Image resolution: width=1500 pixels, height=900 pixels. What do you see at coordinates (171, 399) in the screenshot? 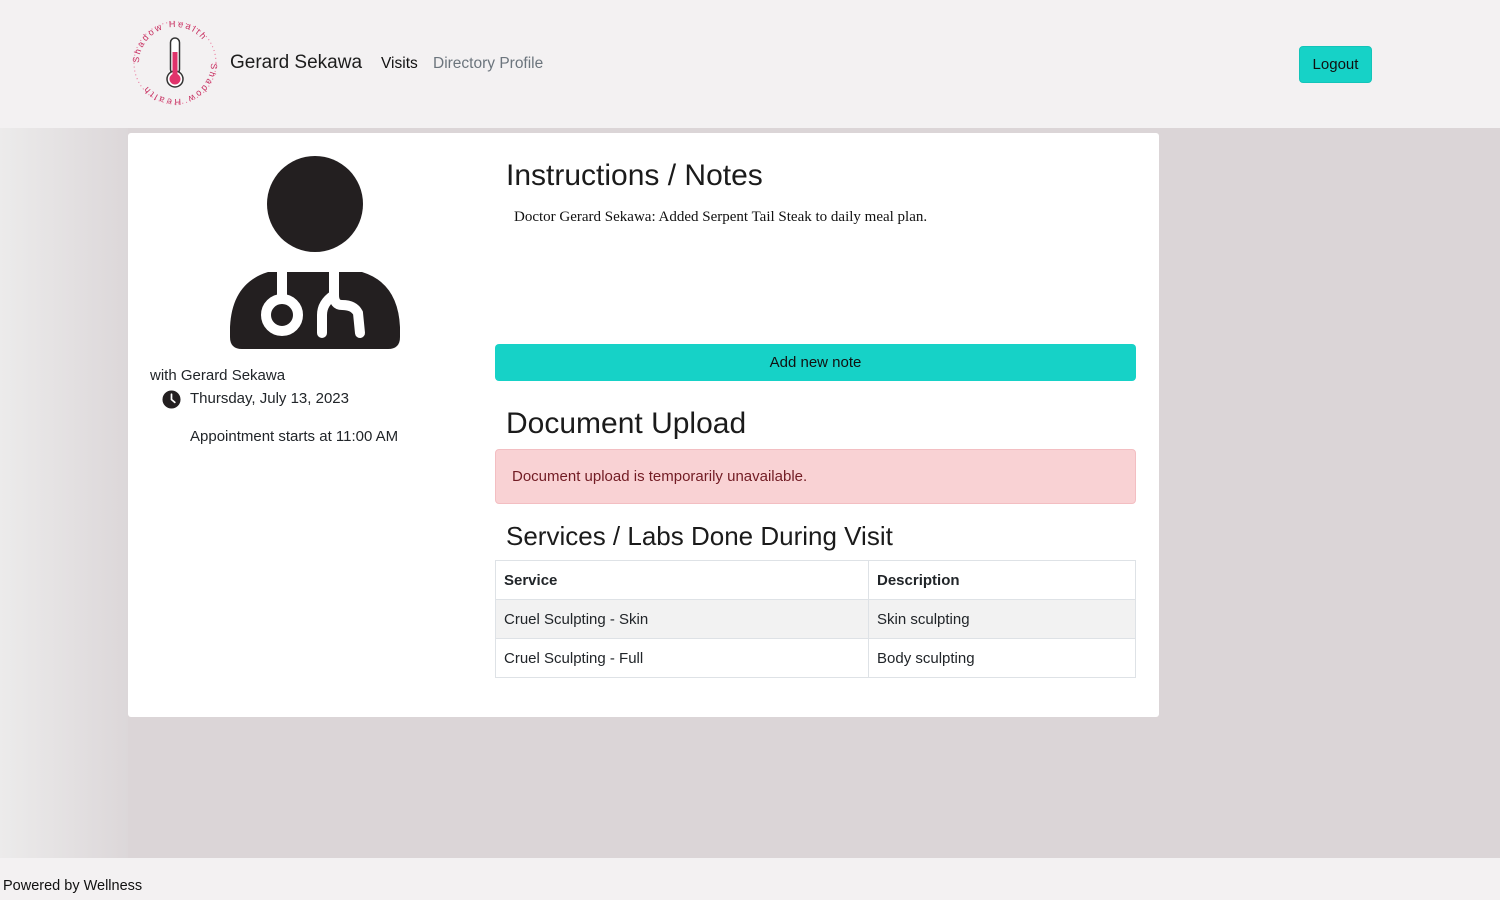
I see `clock-icon` at bounding box center [171, 399].